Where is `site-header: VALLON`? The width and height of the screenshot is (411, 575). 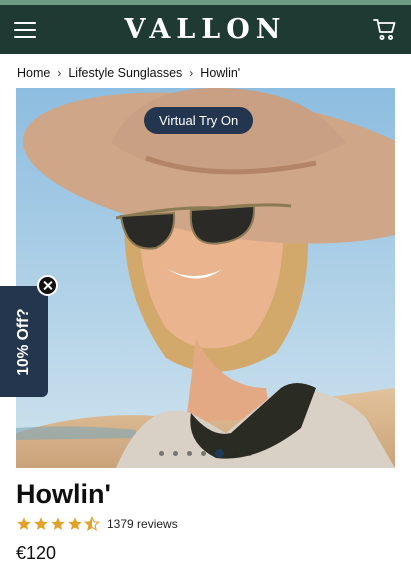 site-header: VALLON is located at coordinates (205, 29).